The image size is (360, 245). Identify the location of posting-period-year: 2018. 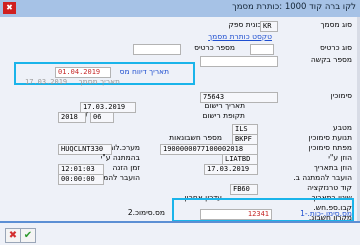
(72, 117).